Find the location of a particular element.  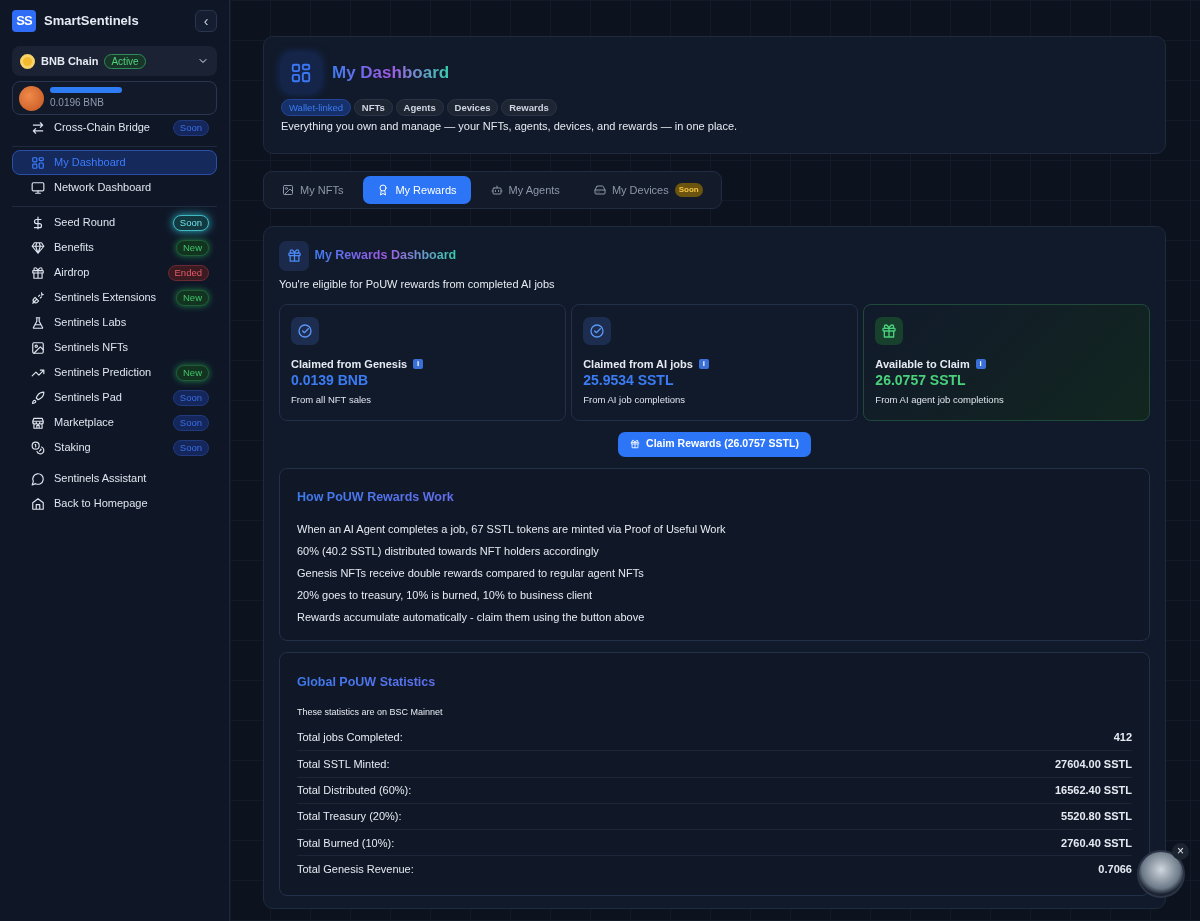

stat-note: From all NFT sales is located at coordinates (332, 400).